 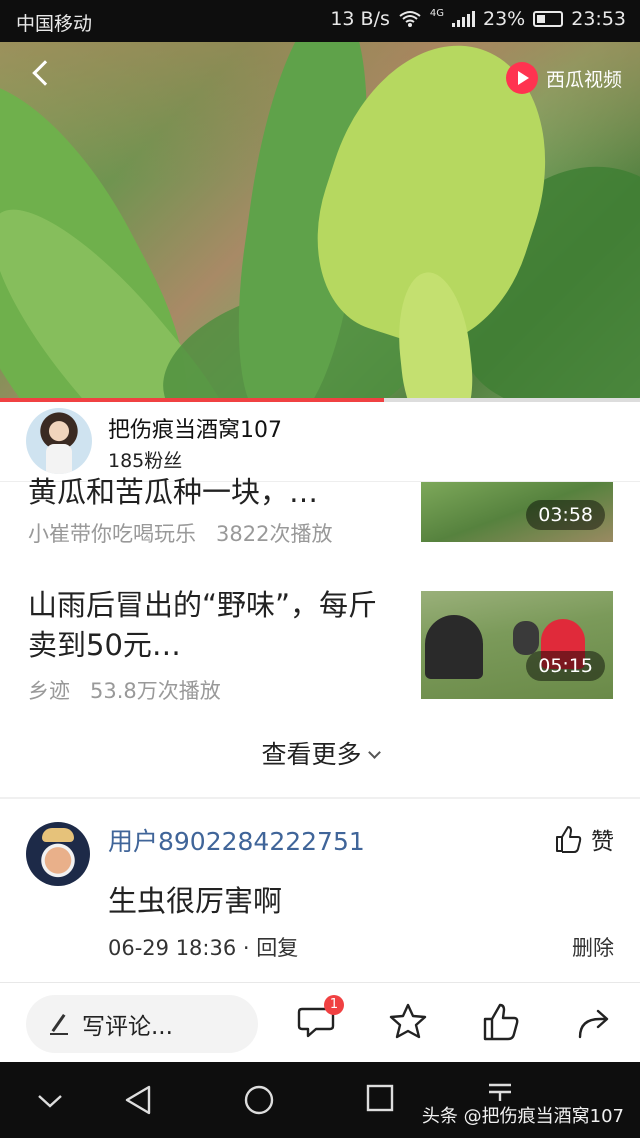 I want to click on author-row: 把伤痕当酒窝107 185粉丝, so click(x=320, y=442).